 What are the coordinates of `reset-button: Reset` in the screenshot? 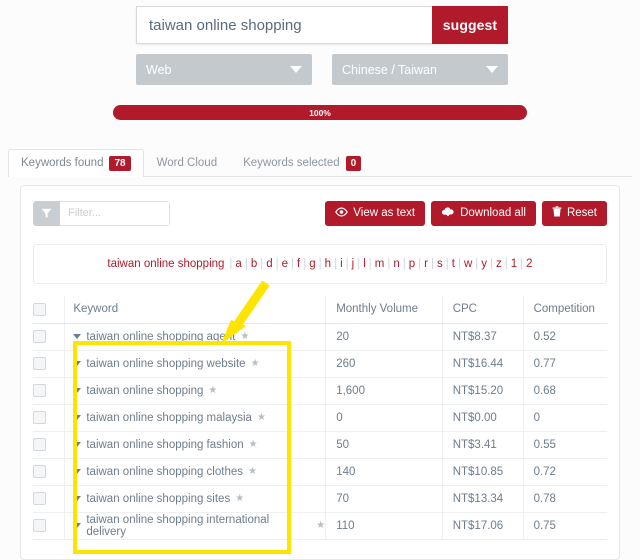 It's located at (574, 213).